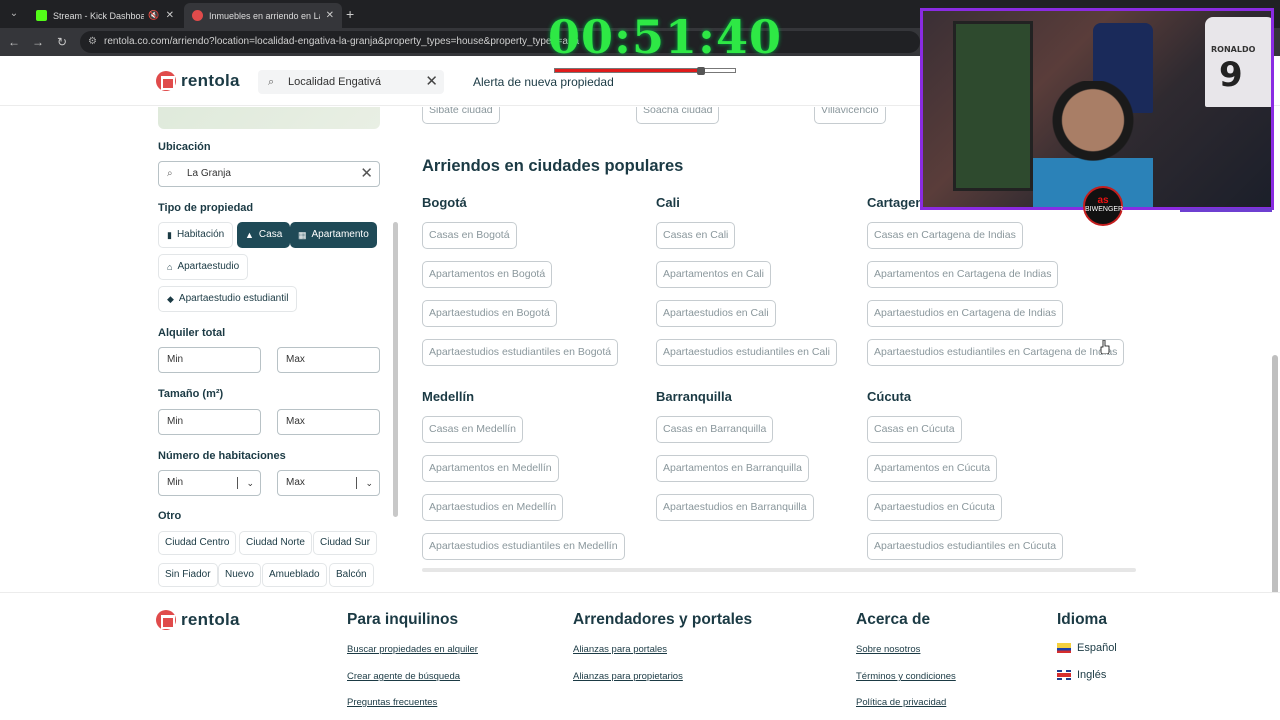 The image size is (1280, 720). I want to click on link-apartaestudios-estudiantiles-medellin: Apartaestudios estudiantiles en Medellín, so click(523, 546).